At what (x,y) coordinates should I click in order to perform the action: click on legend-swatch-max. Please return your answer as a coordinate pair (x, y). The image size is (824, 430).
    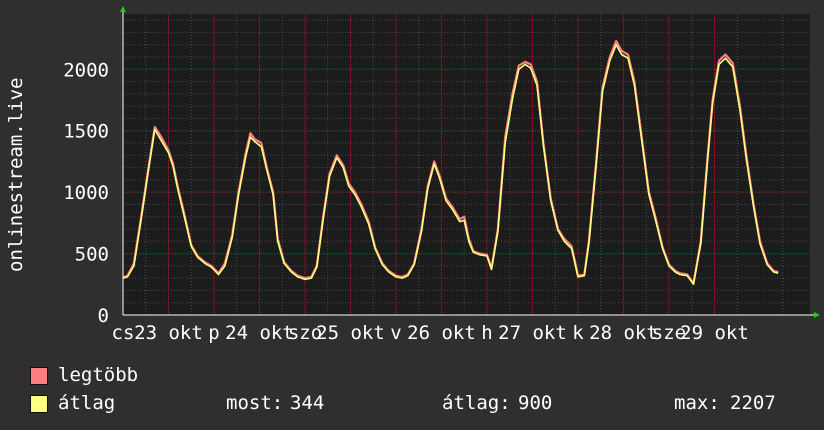
    Looking at the image, I should click on (39, 376).